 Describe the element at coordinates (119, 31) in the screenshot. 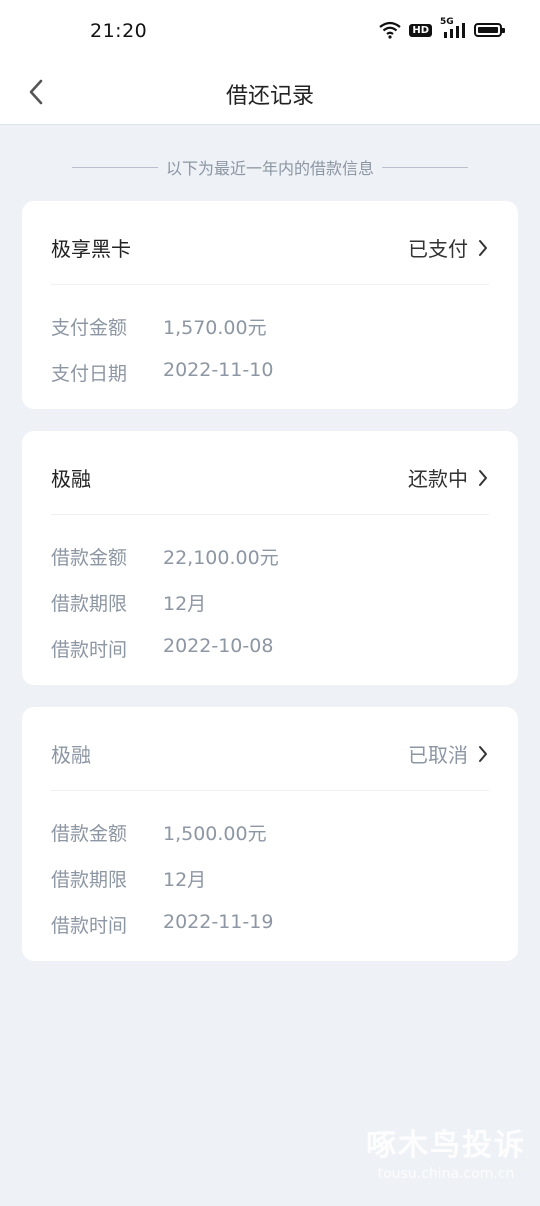

I see `status-time: 21:20` at that location.